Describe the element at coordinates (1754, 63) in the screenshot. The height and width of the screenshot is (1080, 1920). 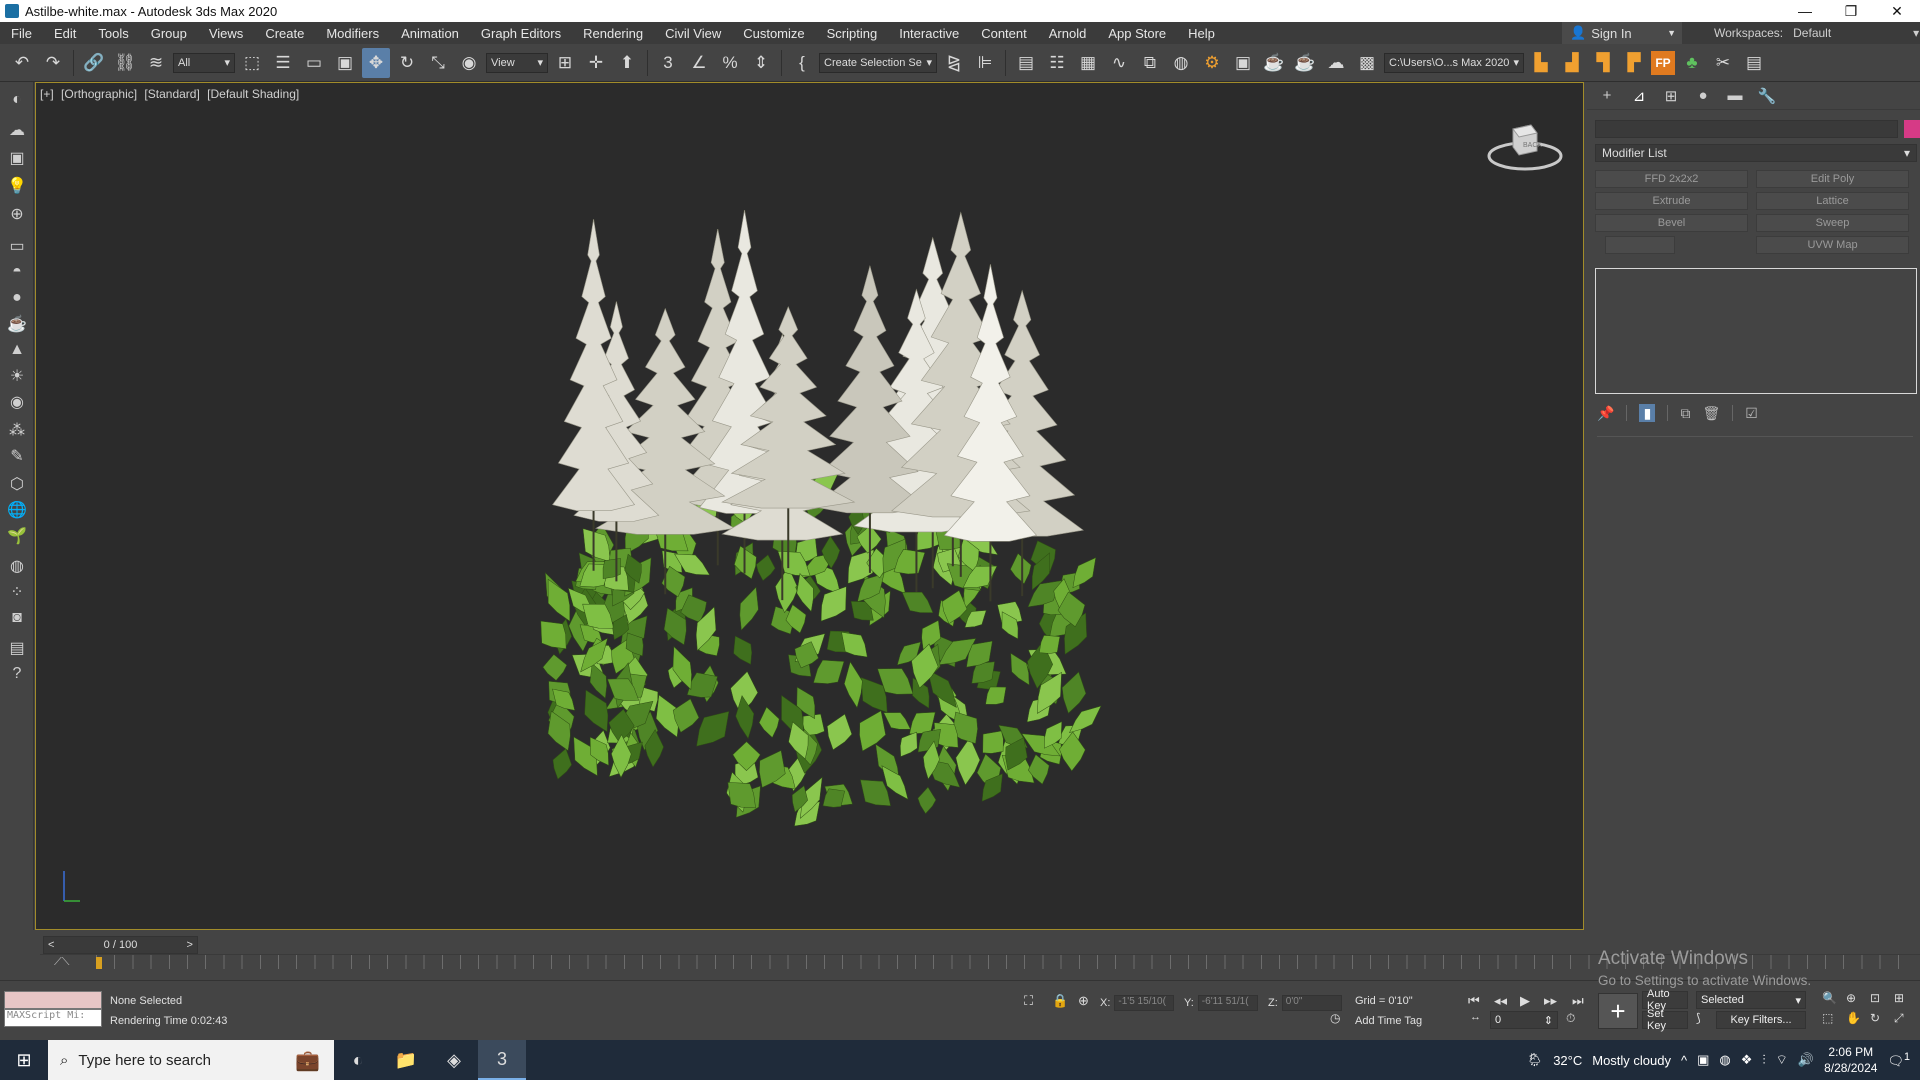
I see `spreadsheet-icon: ▤` at that location.